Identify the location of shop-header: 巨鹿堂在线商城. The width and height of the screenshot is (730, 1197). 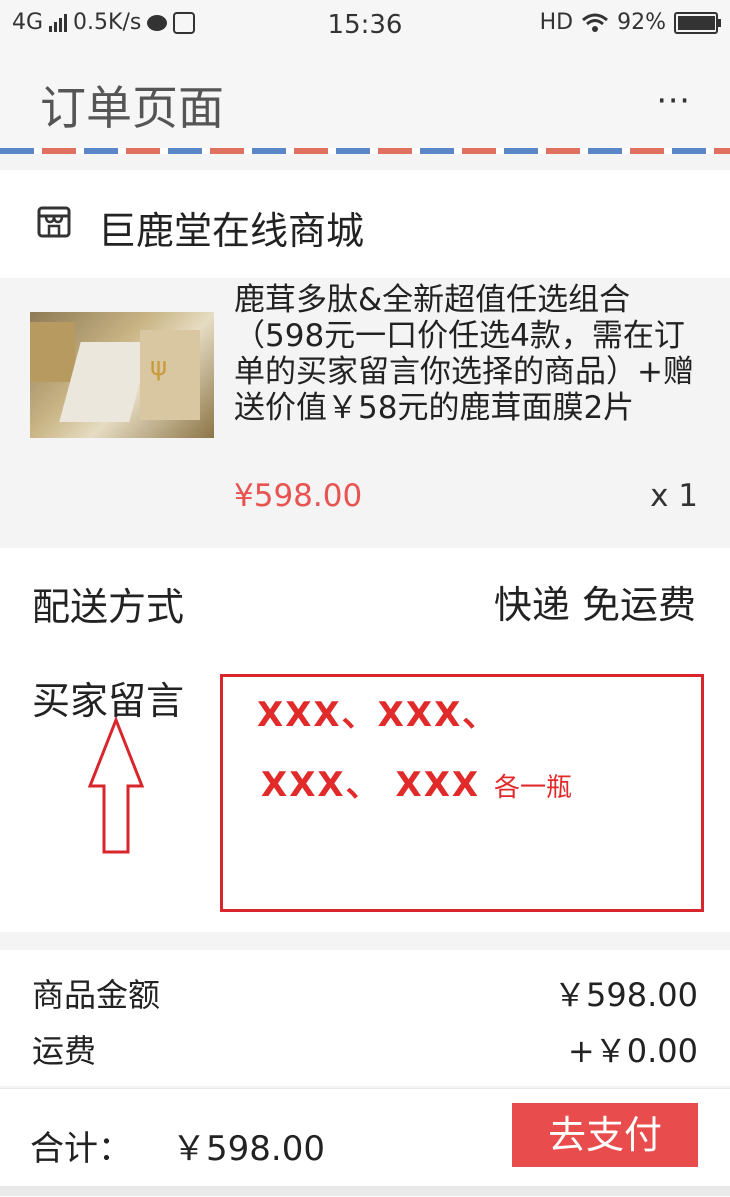
(365, 224).